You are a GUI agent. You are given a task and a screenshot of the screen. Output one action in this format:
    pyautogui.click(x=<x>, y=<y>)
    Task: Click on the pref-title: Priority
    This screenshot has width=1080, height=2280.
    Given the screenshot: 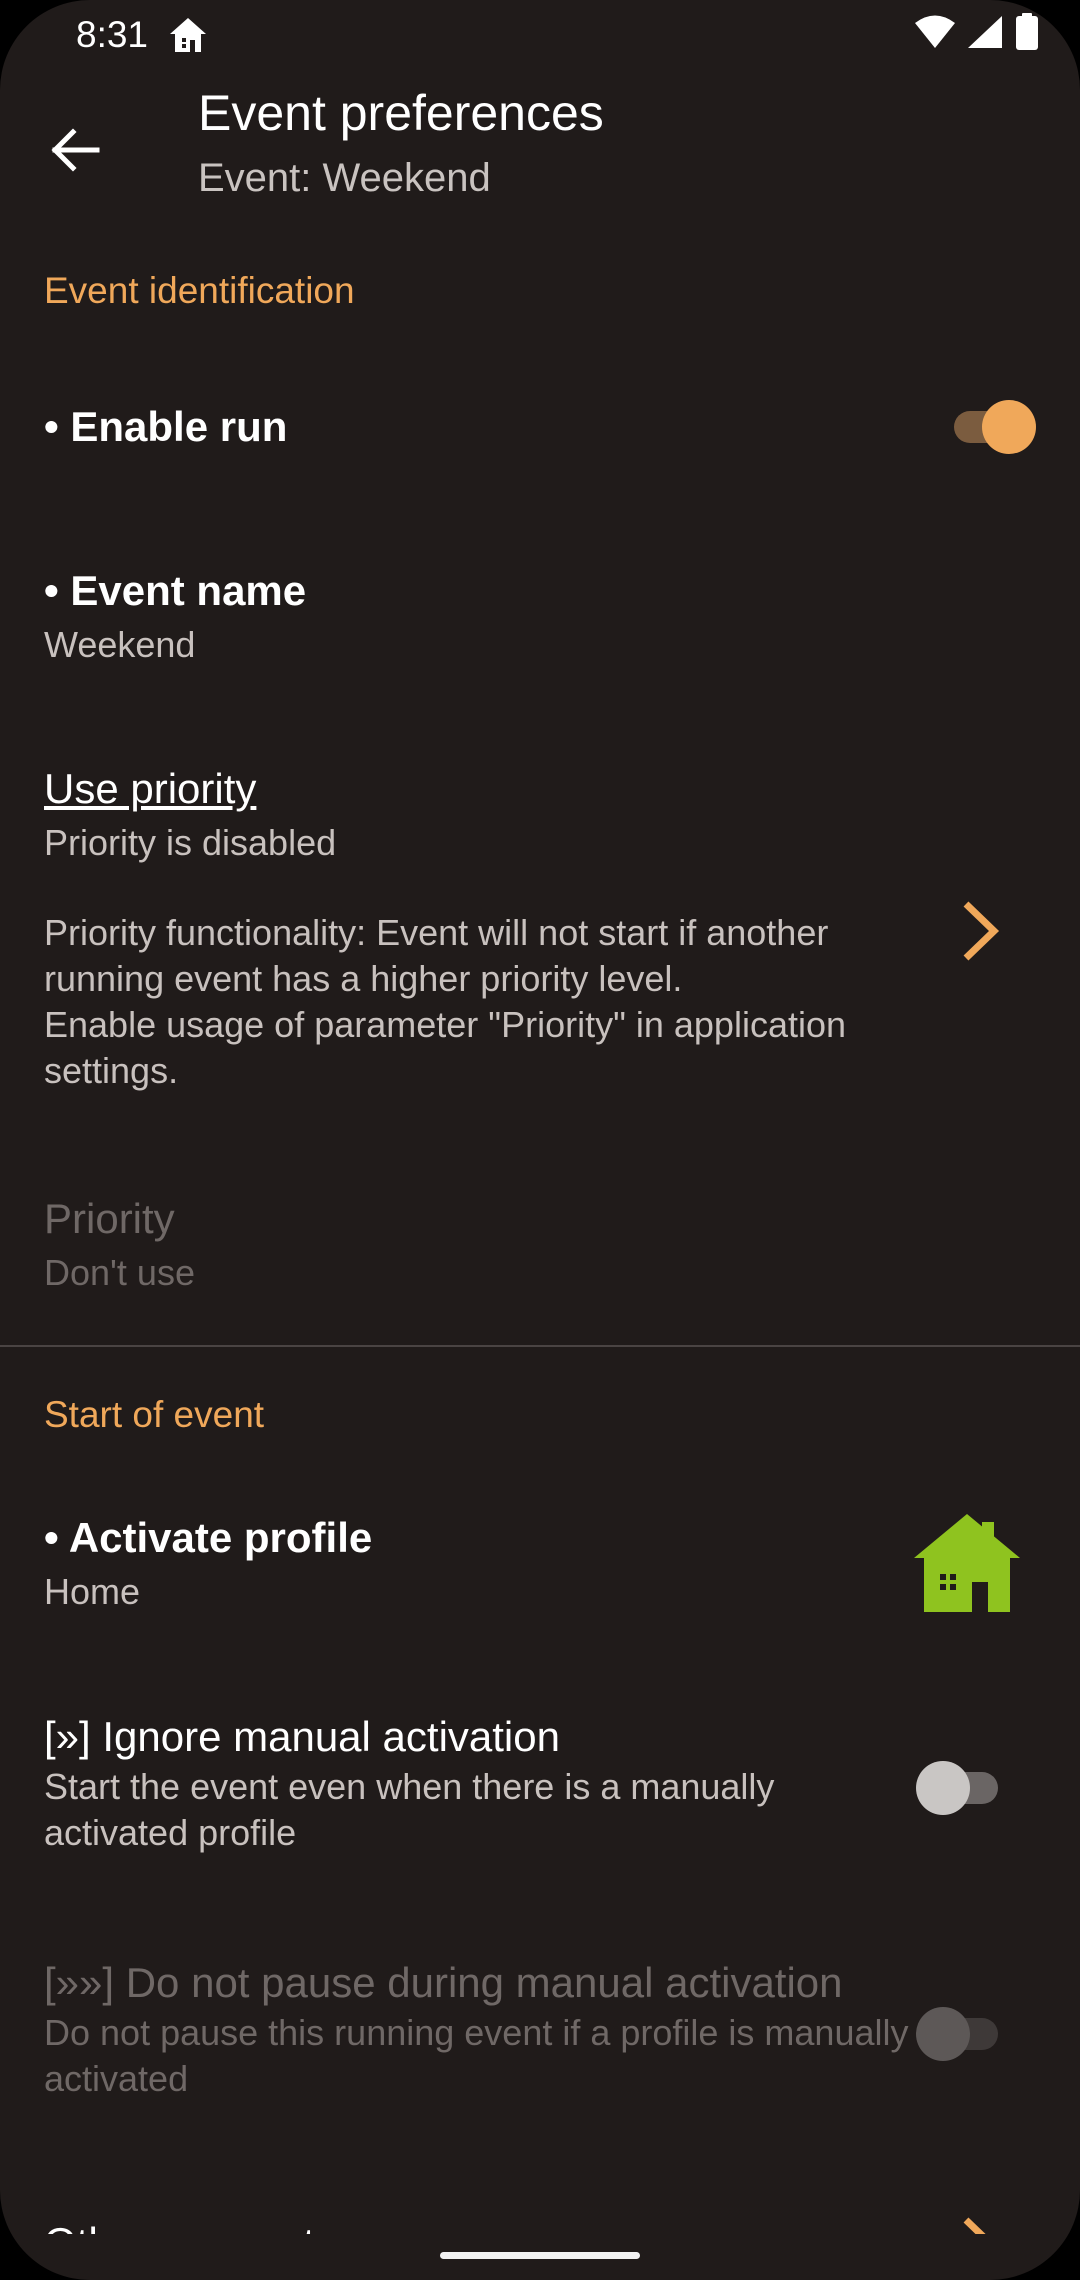 What is the action you would take?
    pyautogui.click(x=109, y=1218)
    